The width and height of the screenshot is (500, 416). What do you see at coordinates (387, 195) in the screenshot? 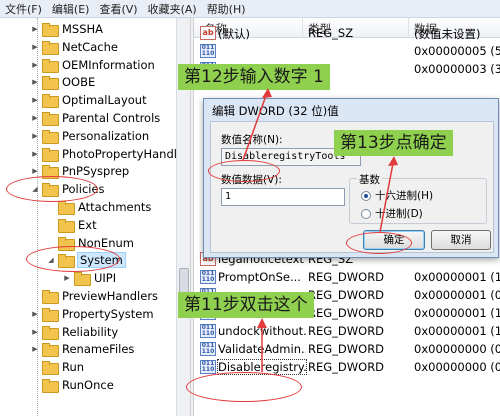
I see `arrow-step13` at bounding box center [387, 195].